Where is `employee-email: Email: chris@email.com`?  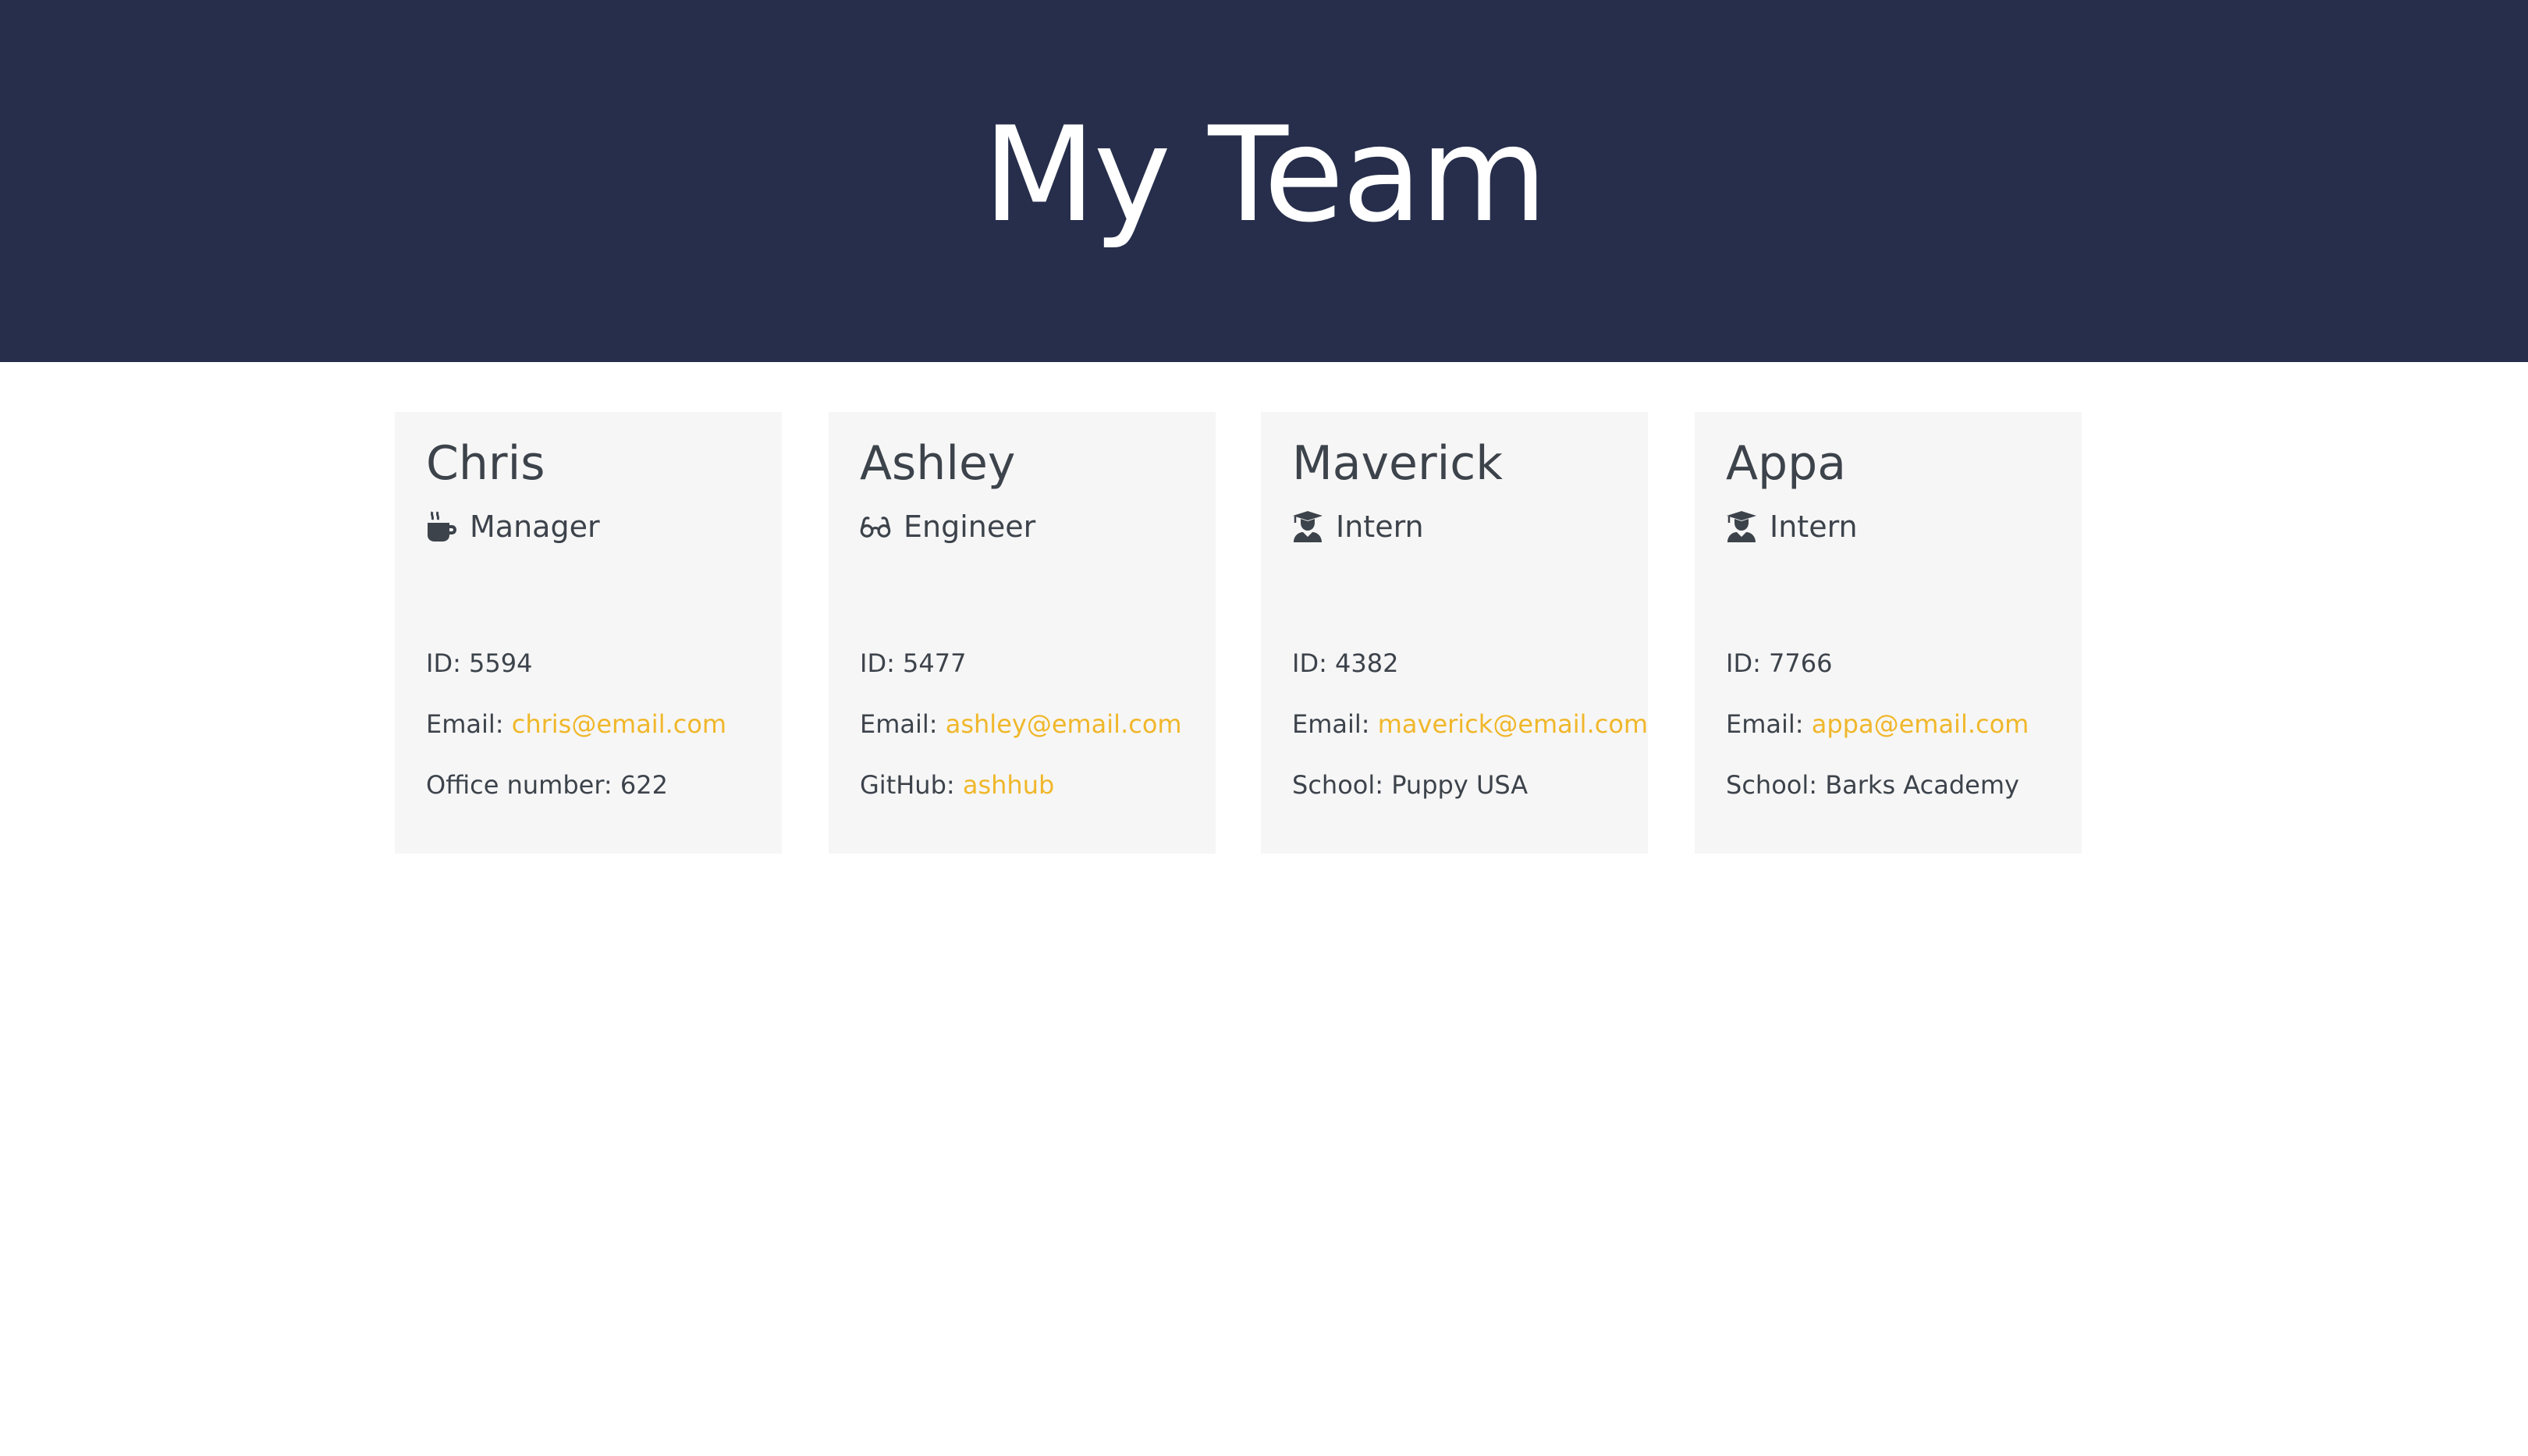 employee-email: Email: chris@email.com is located at coordinates (576, 724).